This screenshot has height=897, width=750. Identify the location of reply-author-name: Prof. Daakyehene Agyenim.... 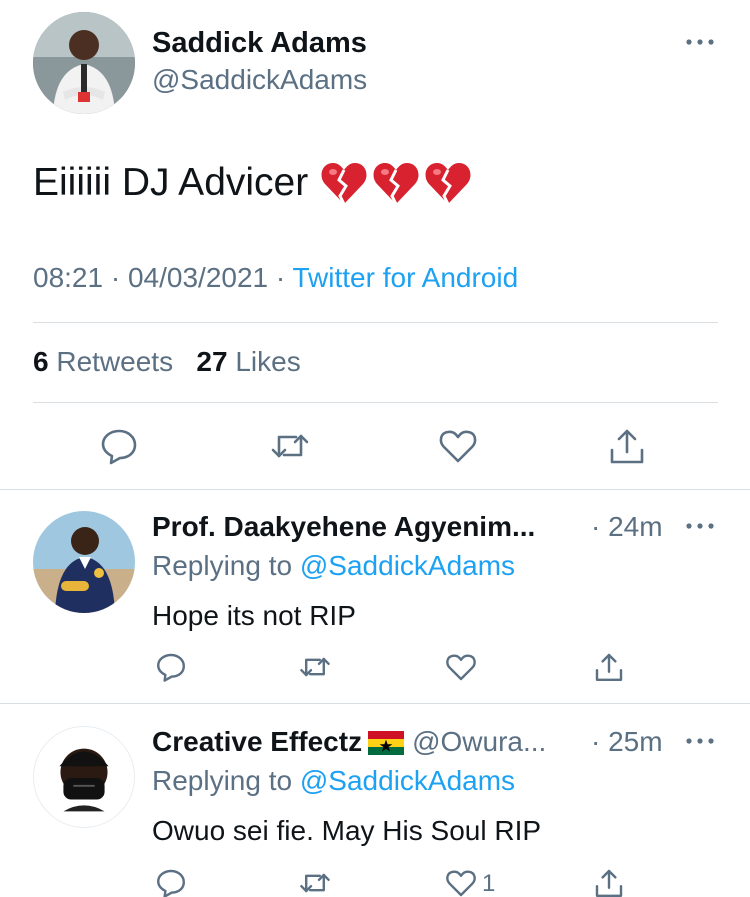
(343, 527).